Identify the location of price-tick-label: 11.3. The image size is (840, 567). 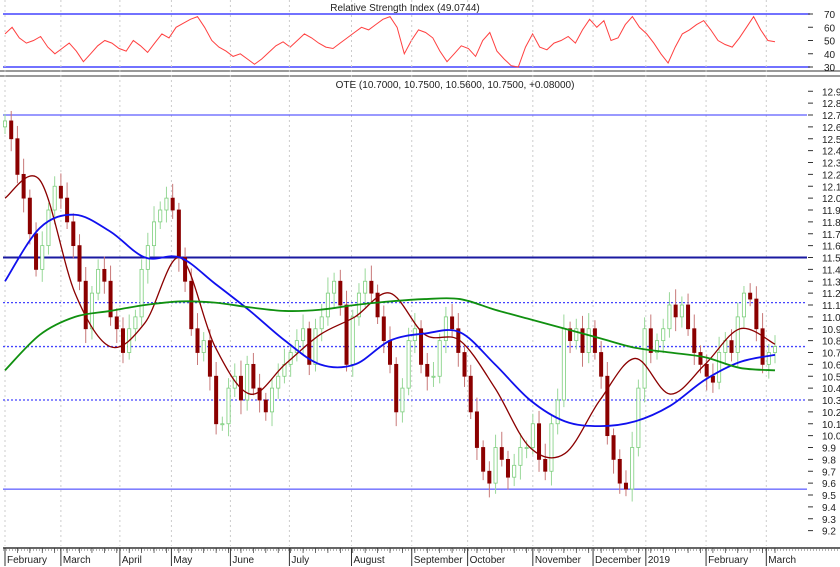
(831, 282).